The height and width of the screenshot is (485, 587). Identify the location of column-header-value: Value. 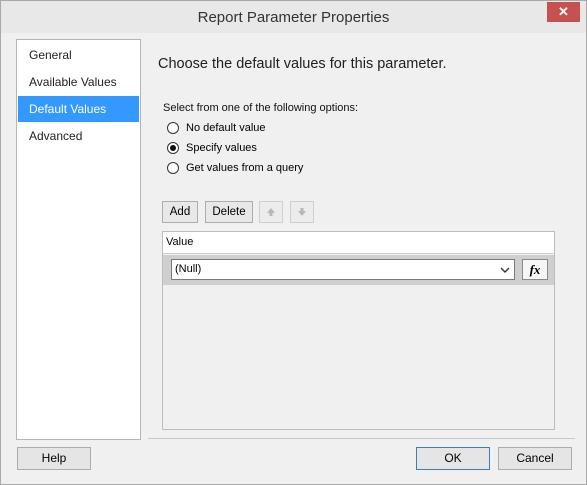
(180, 242).